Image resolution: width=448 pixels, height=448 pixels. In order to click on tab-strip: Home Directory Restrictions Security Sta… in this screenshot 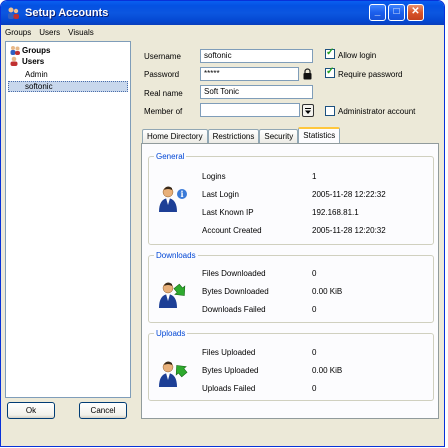, I will do `click(241, 135)`.